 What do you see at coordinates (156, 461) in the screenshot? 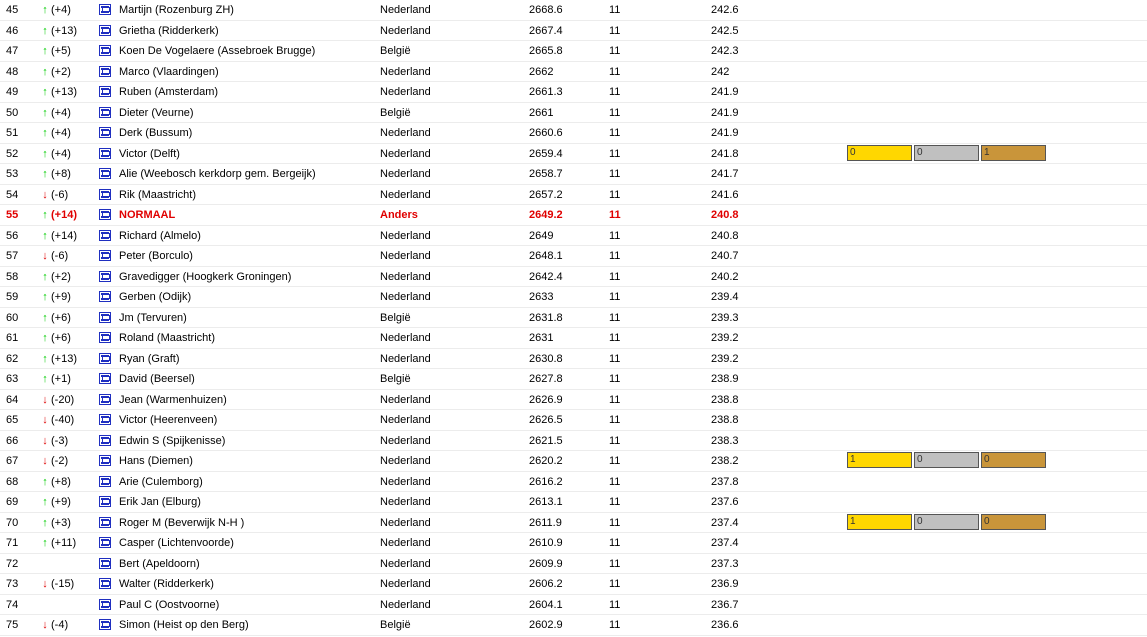
I see `player-name: Hans (Diemen)` at bounding box center [156, 461].